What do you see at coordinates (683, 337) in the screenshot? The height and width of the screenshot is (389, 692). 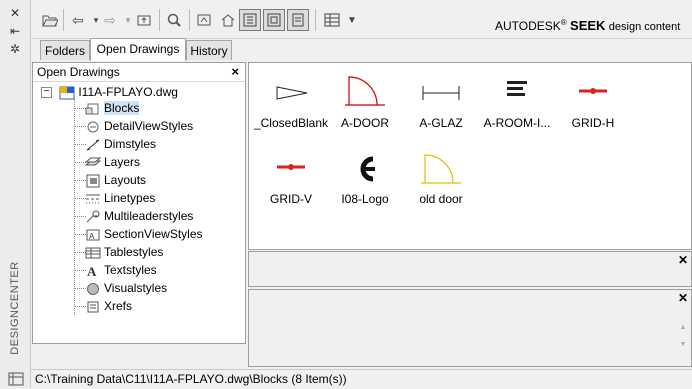 I see `scrollbar: ▲ ▼` at bounding box center [683, 337].